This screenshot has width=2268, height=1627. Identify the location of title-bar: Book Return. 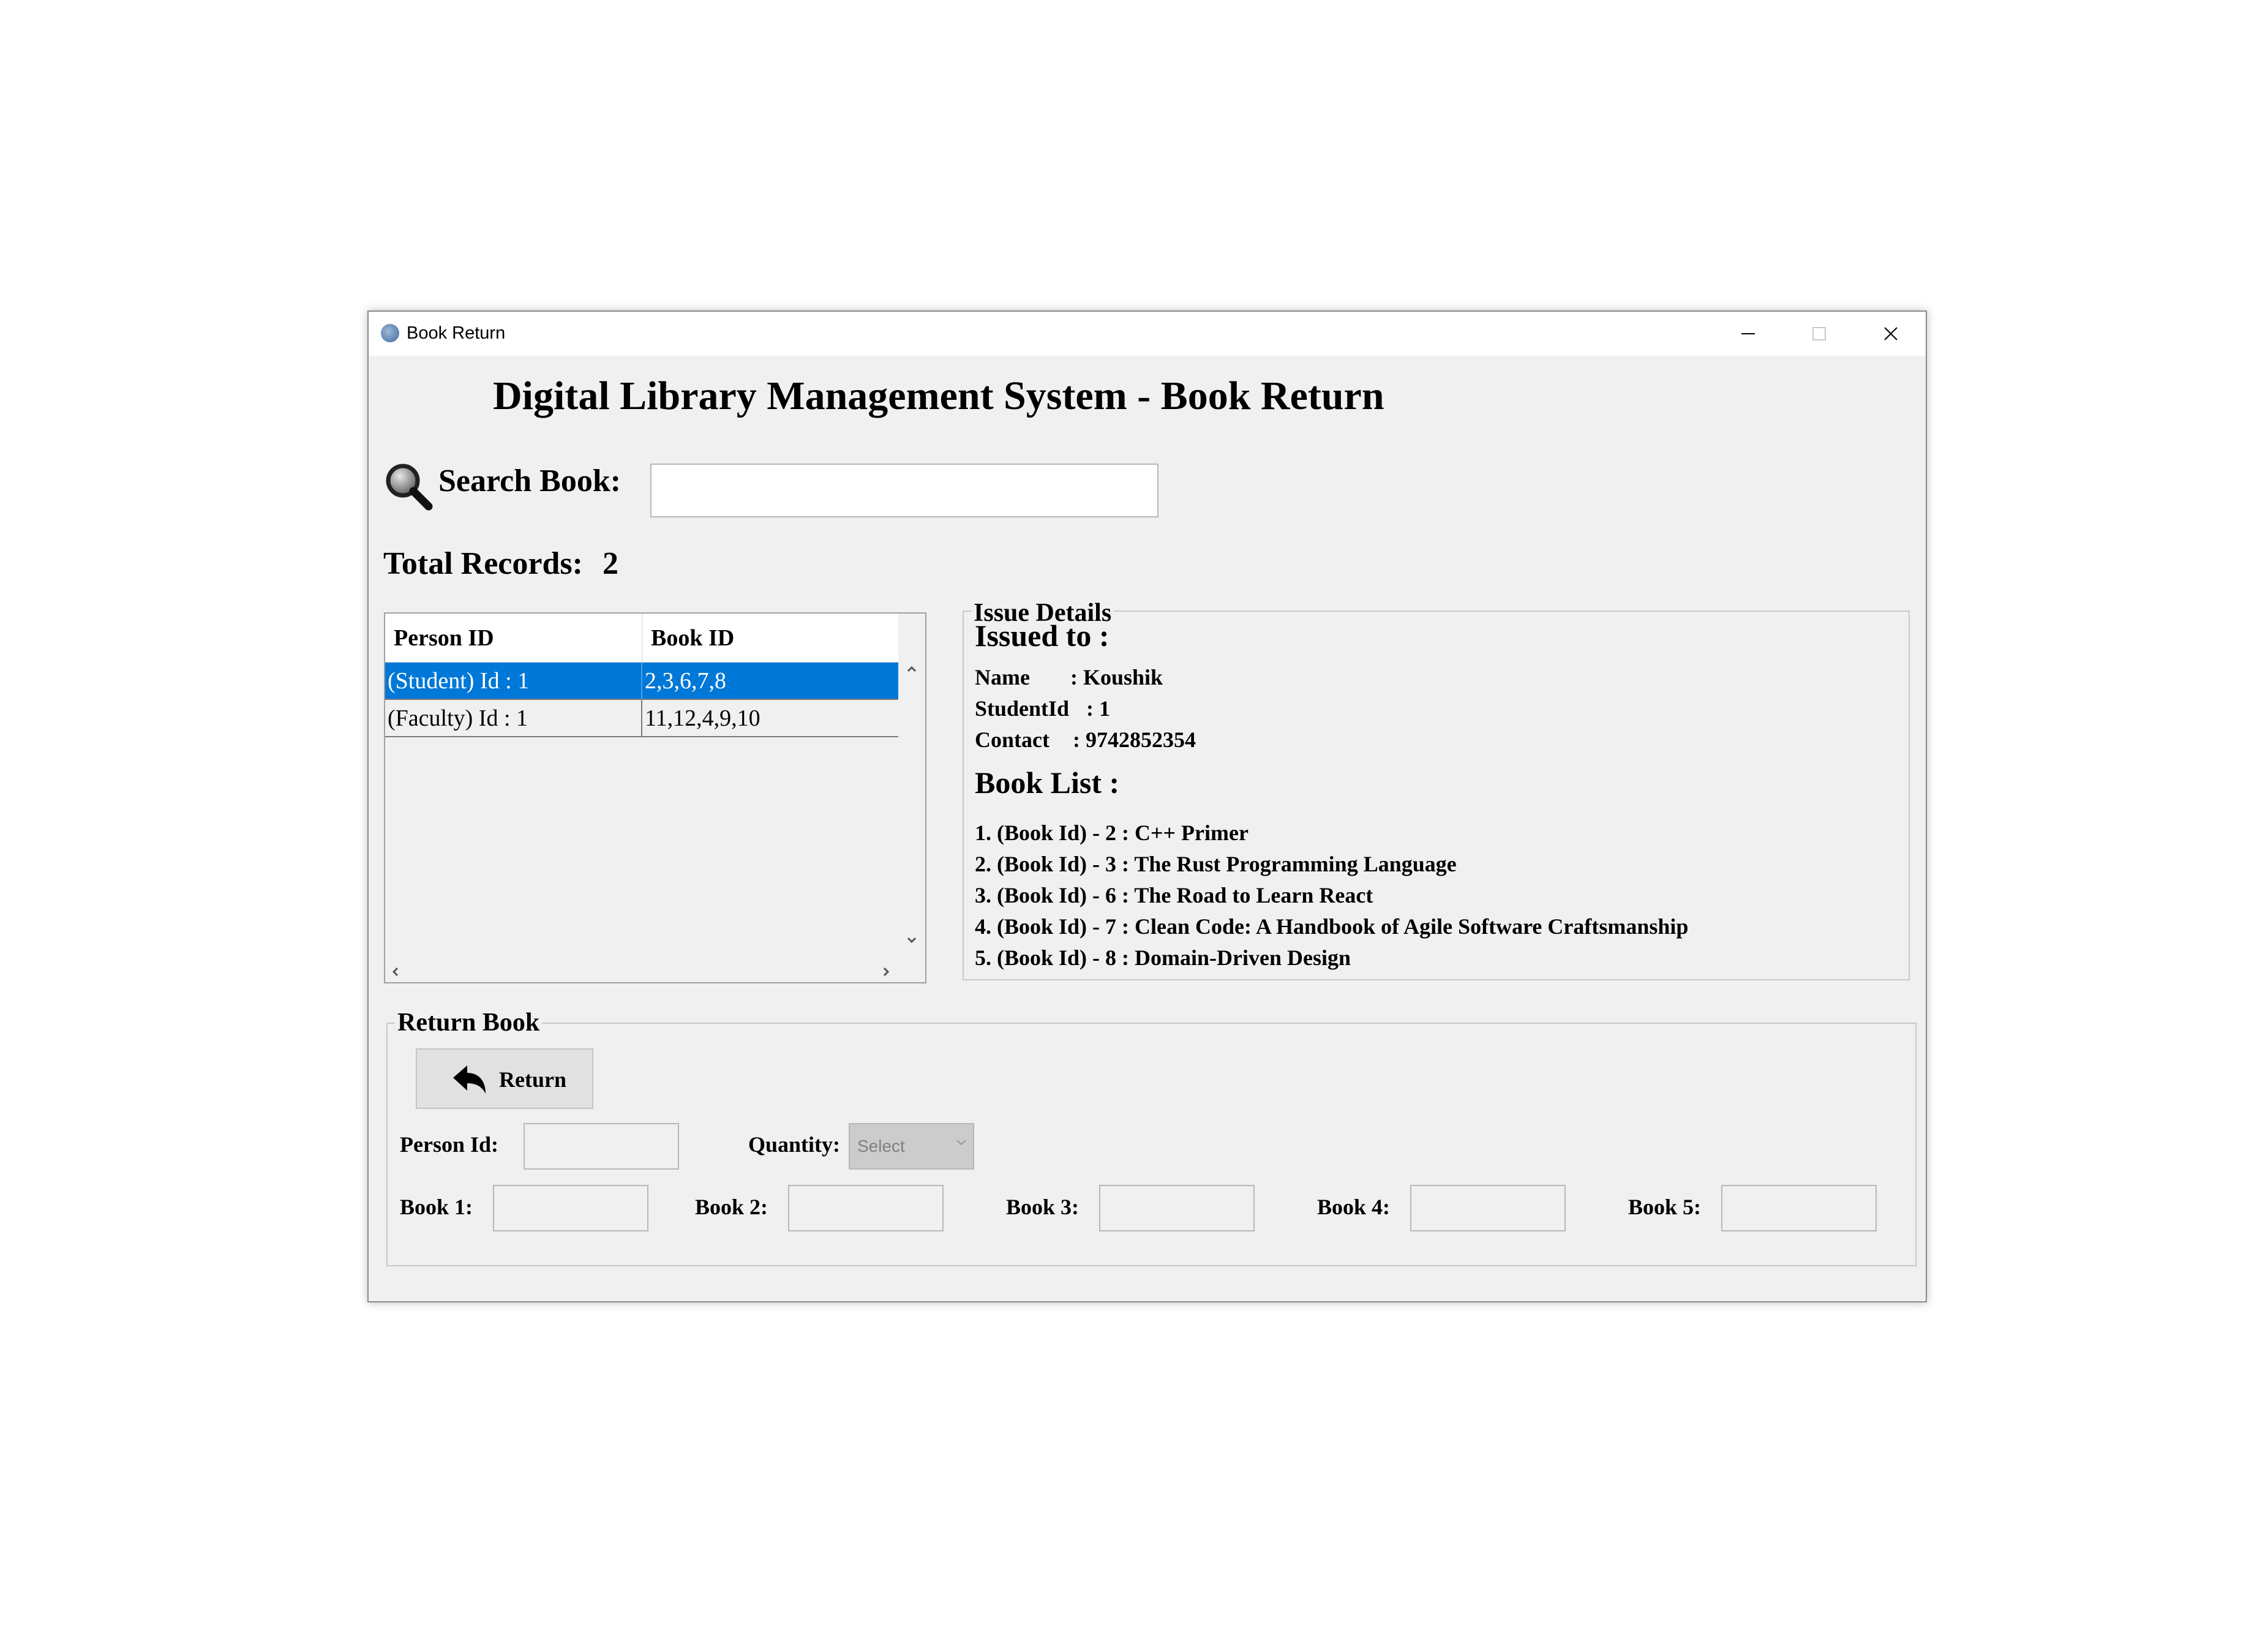
(1147, 334).